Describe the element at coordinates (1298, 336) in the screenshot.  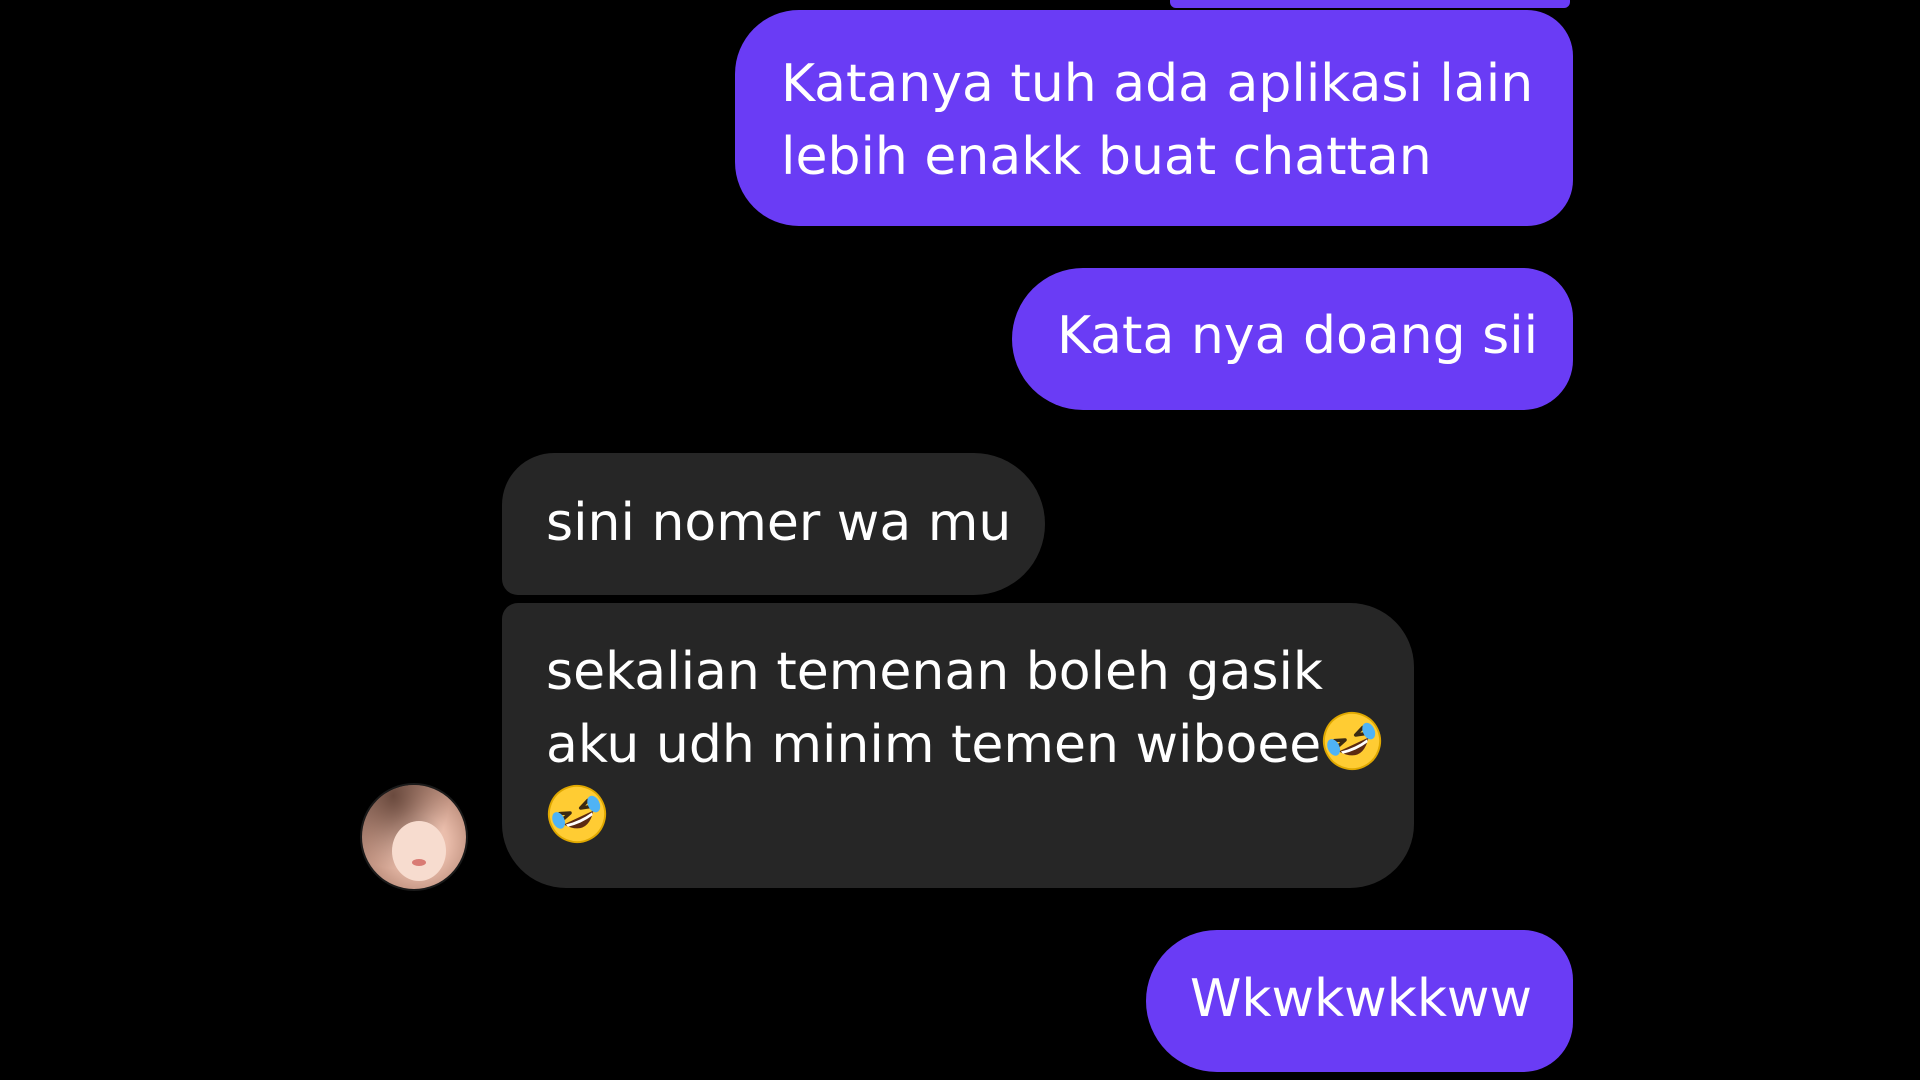
I see `message-text-line: Kata nya doang sii` at that location.